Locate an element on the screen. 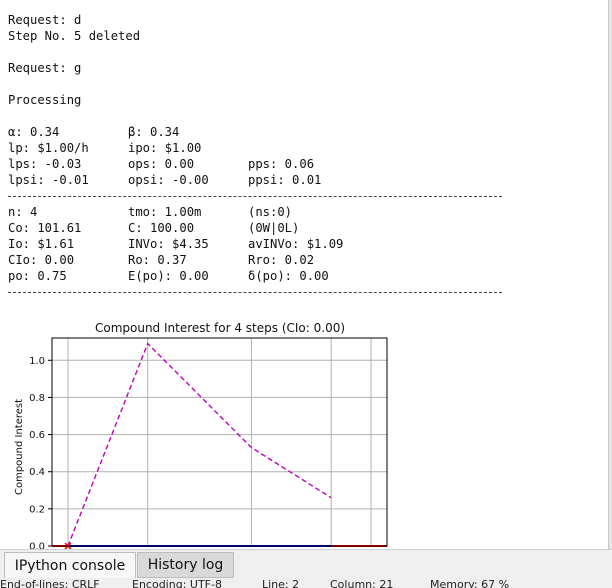 This screenshot has height=588, width=612. param-tmo: tmo: 1.00m is located at coordinates (165, 212).